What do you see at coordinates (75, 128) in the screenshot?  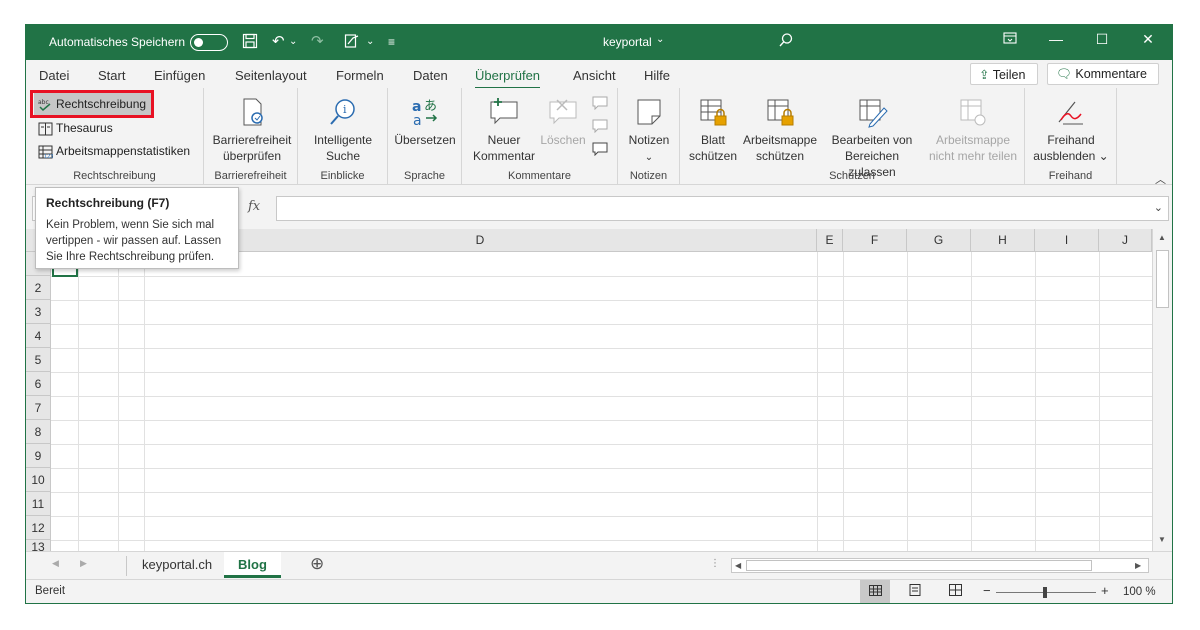 I see `thesaurus-button: Thesaurus` at bounding box center [75, 128].